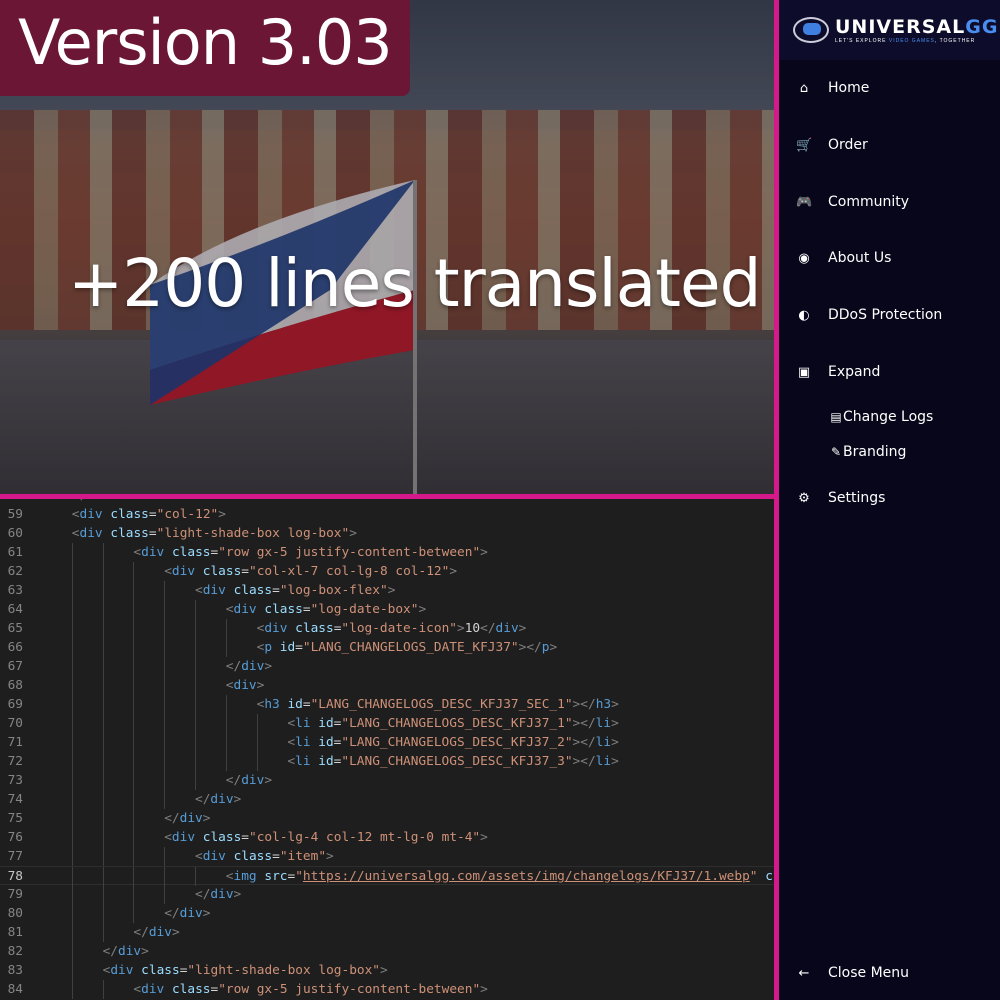  Describe the element at coordinates (811, 30) in the screenshot. I see `gamepad-logo-icon` at that location.